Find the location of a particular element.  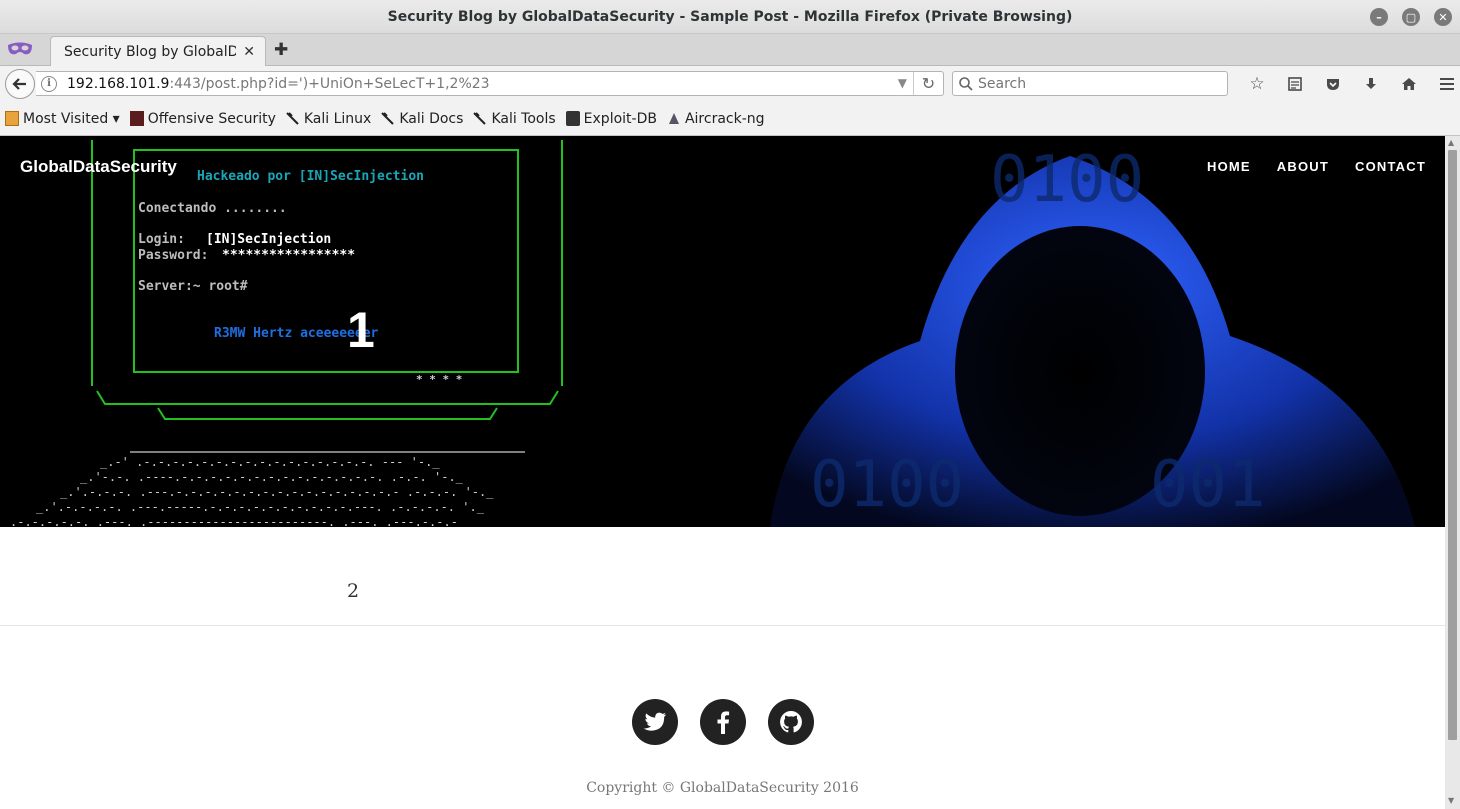

bookmark-label: Most Visited ▾ is located at coordinates (71, 118).